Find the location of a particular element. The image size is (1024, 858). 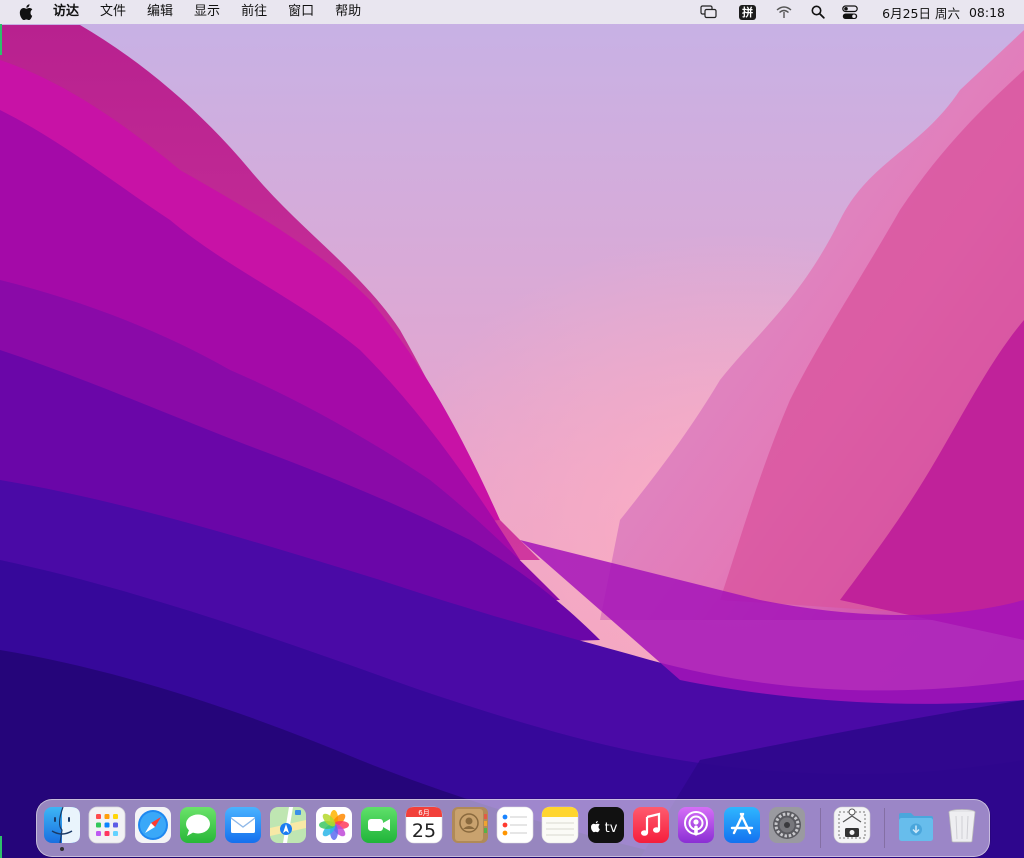

dock-mail-icon is located at coordinates (243, 825).